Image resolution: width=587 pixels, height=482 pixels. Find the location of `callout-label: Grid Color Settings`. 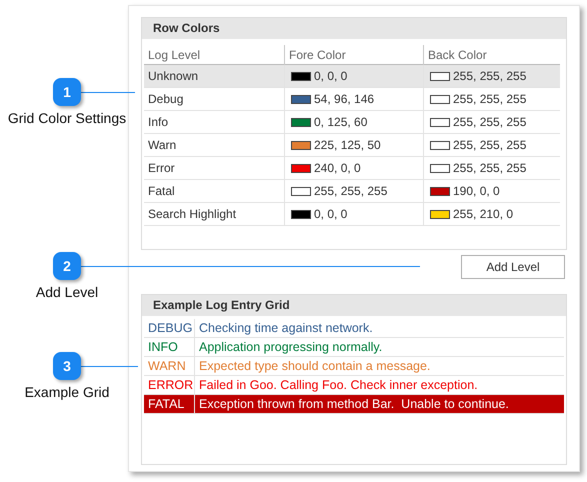

callout-label: Grid Color Settings is located at coordinates (67, 118).